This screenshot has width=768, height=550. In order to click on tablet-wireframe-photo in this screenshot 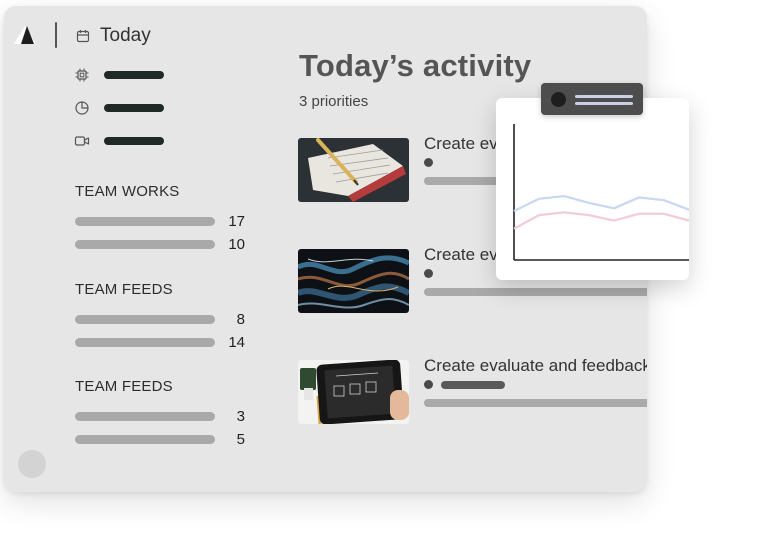, I will do `click(353, 392)`.